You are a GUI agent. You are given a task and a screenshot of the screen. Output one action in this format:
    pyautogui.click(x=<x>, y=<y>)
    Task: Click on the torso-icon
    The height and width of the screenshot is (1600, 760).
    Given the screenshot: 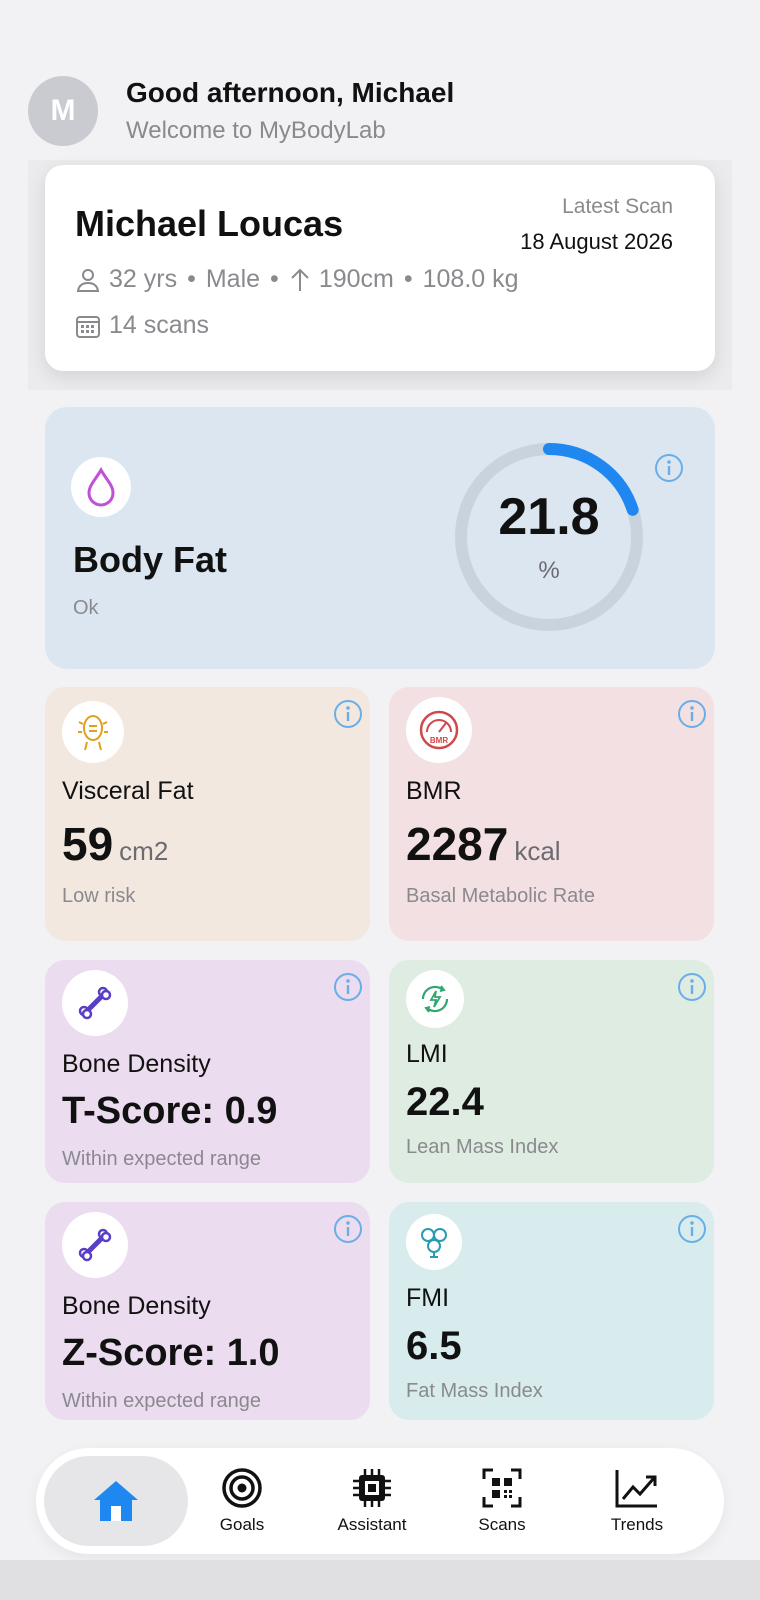 What is the action you would take?
    pyautogui.click(x=93, y=732)
    